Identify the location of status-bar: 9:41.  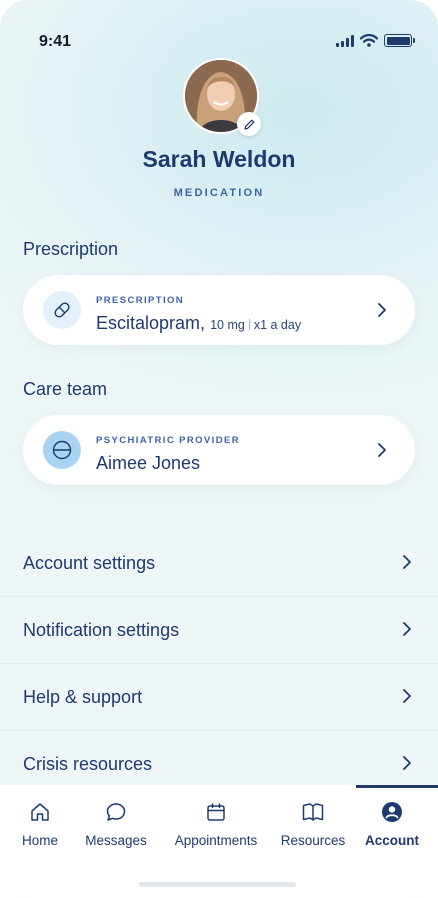
(219, 30).